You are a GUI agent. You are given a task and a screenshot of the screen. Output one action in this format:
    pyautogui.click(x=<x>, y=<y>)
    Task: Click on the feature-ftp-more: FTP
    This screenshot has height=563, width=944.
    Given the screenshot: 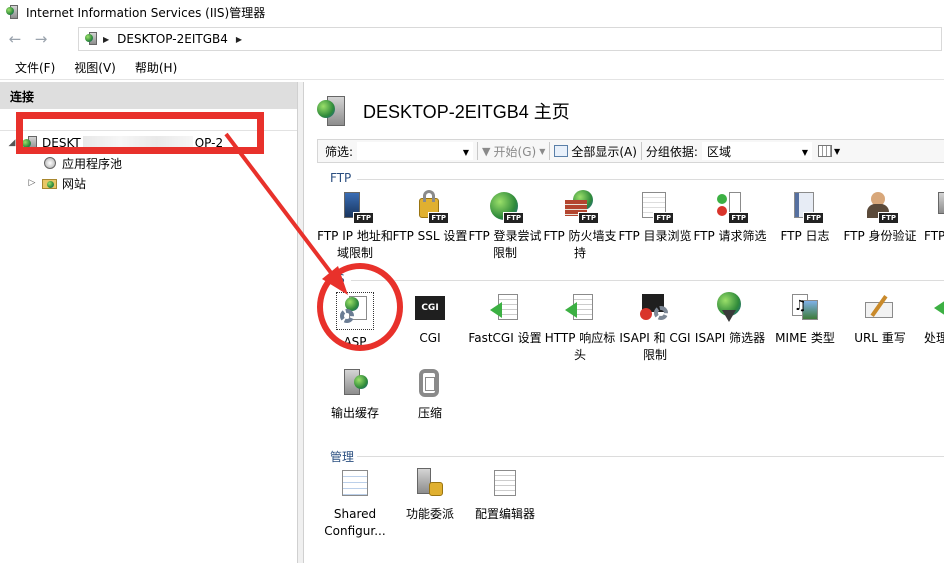 What is the action you would take?
    pyautogui.click(x=928, y=217)
    